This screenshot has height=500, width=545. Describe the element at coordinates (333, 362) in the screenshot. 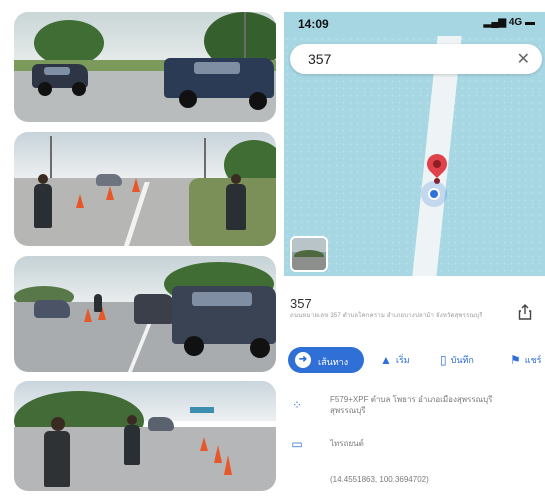

I see `directions-label: เส้นทาง` at that location.